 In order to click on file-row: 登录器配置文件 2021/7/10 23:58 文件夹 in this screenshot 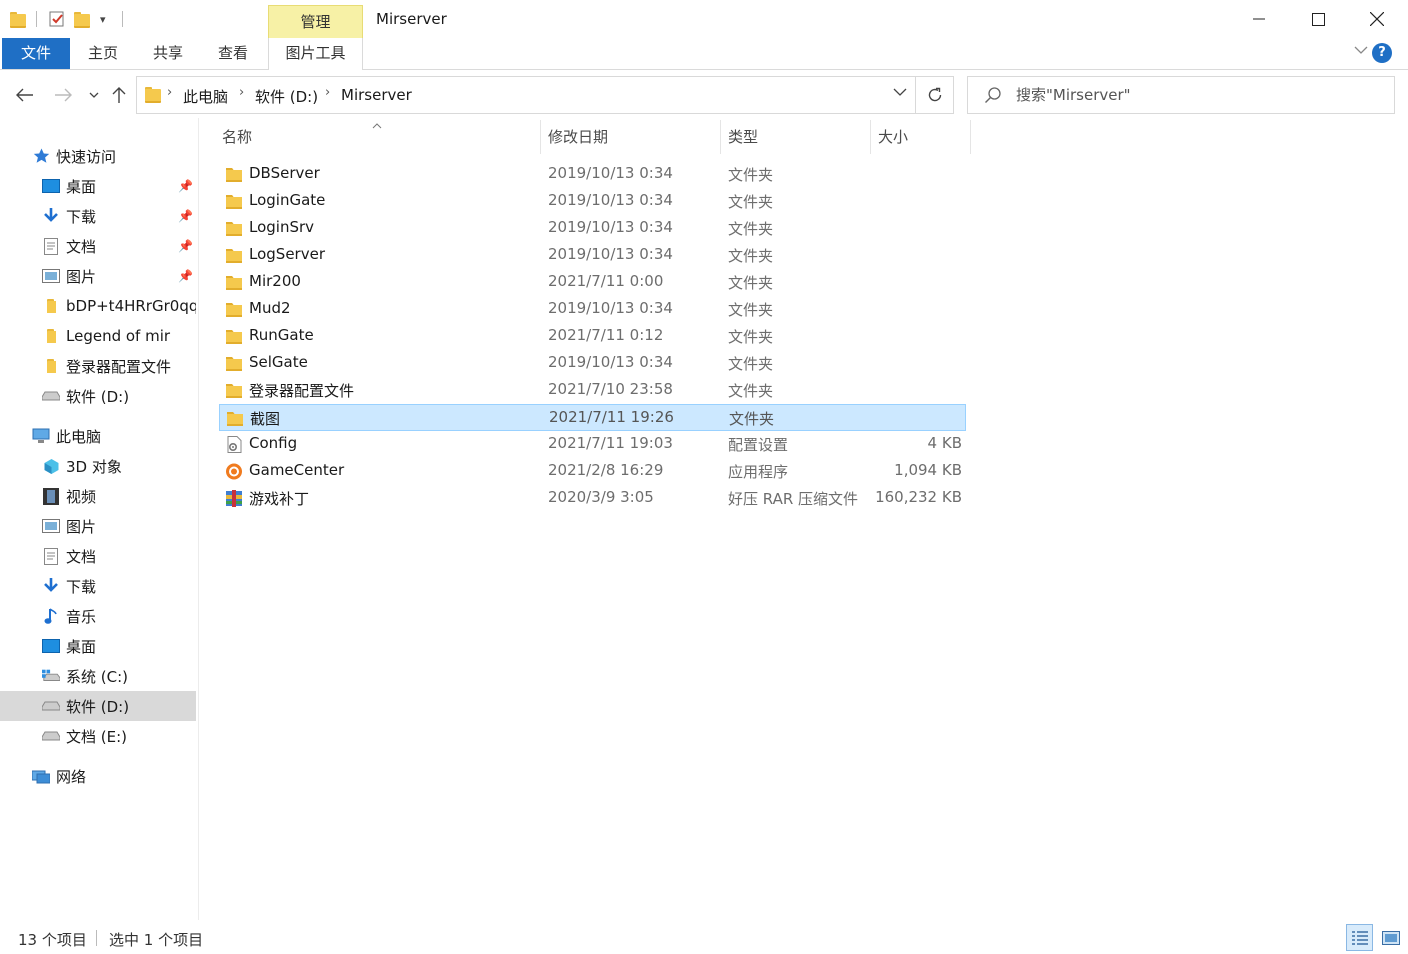, I will do `click(592, 390)`.